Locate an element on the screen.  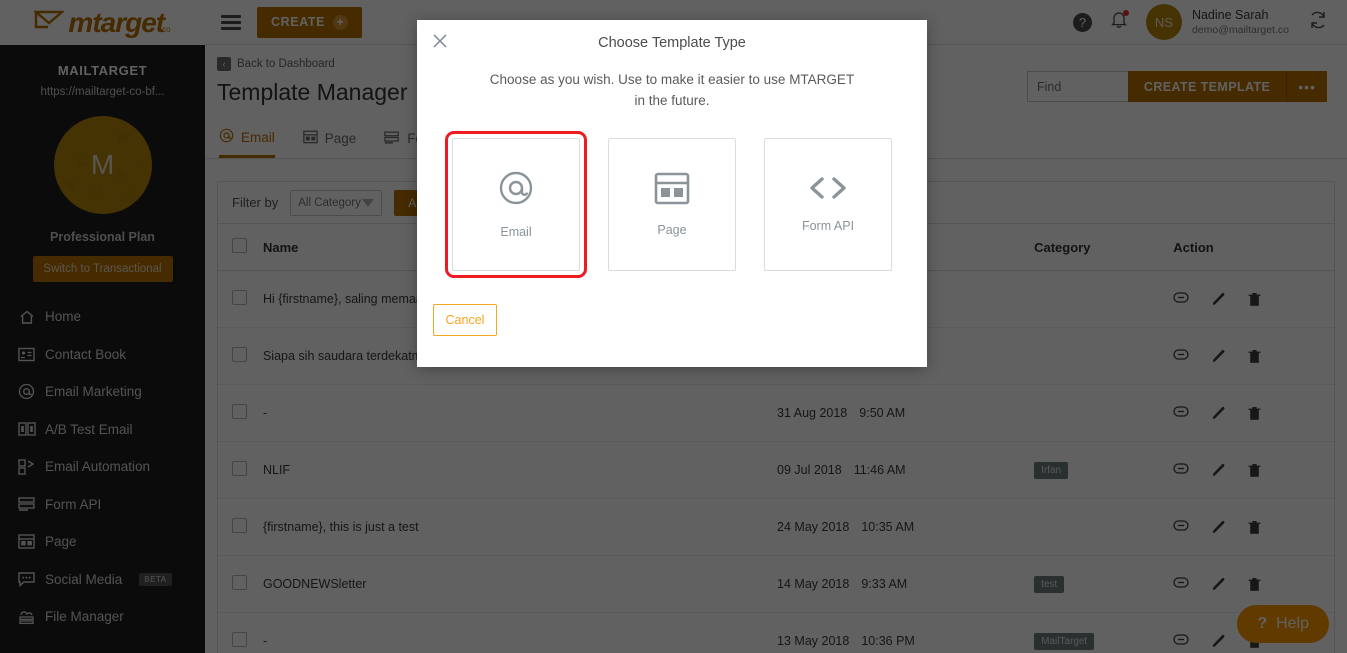
cancel-button: Cancel is located at coordinates (465, 319).